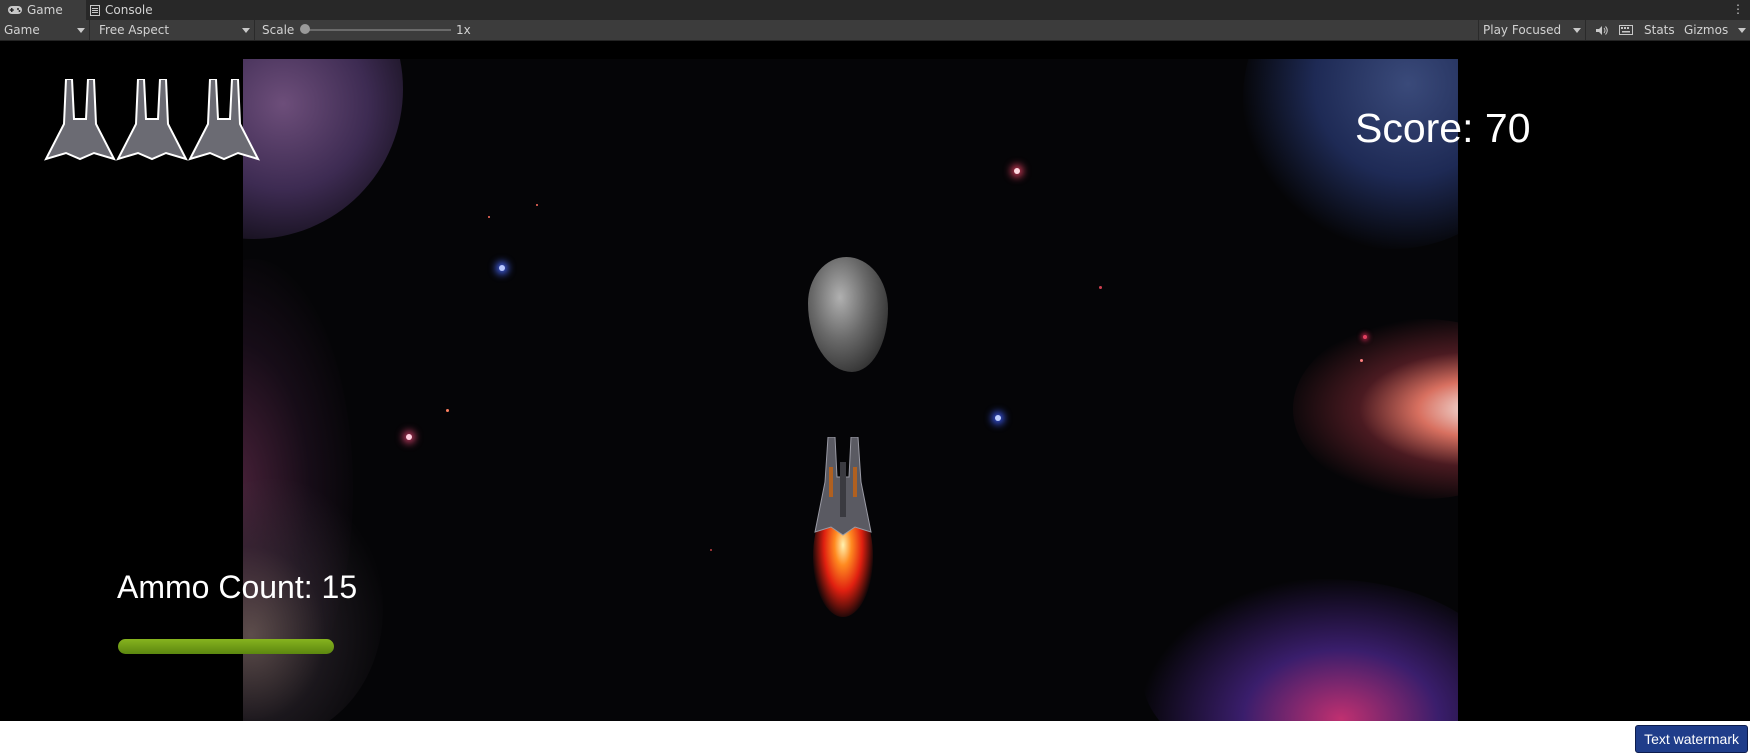  Describe the element at coordinates (1350, 154) in the screenshot. I see `nebula-top-right` at that location.